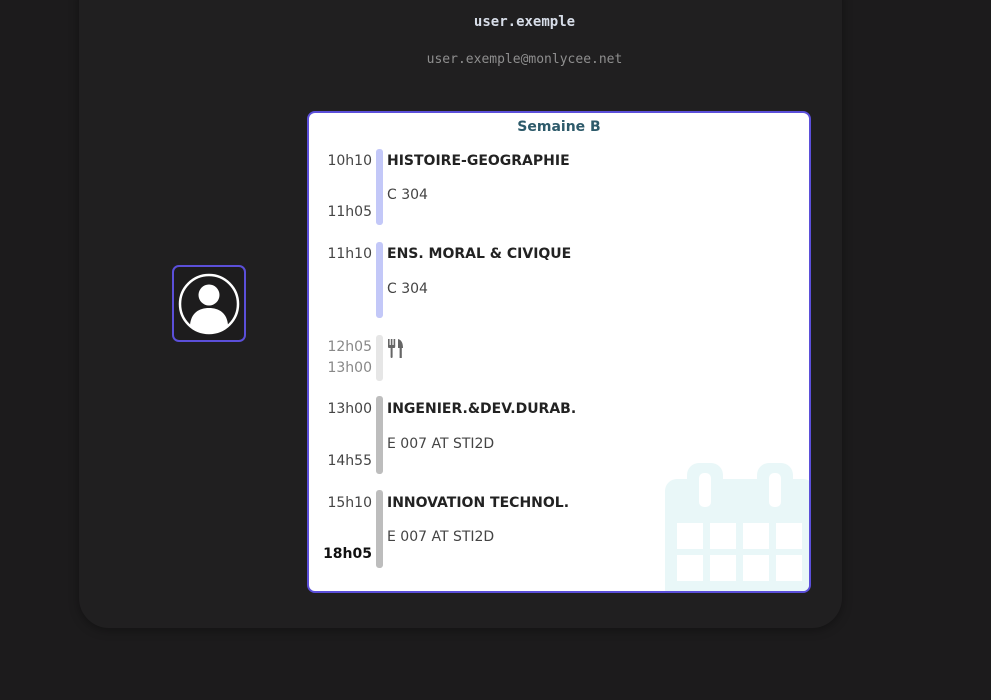 Image resolution: width=991 pixels, height=700 pixels. I want to click on email: user.exemple@monlycee.net, so click(524, 59).